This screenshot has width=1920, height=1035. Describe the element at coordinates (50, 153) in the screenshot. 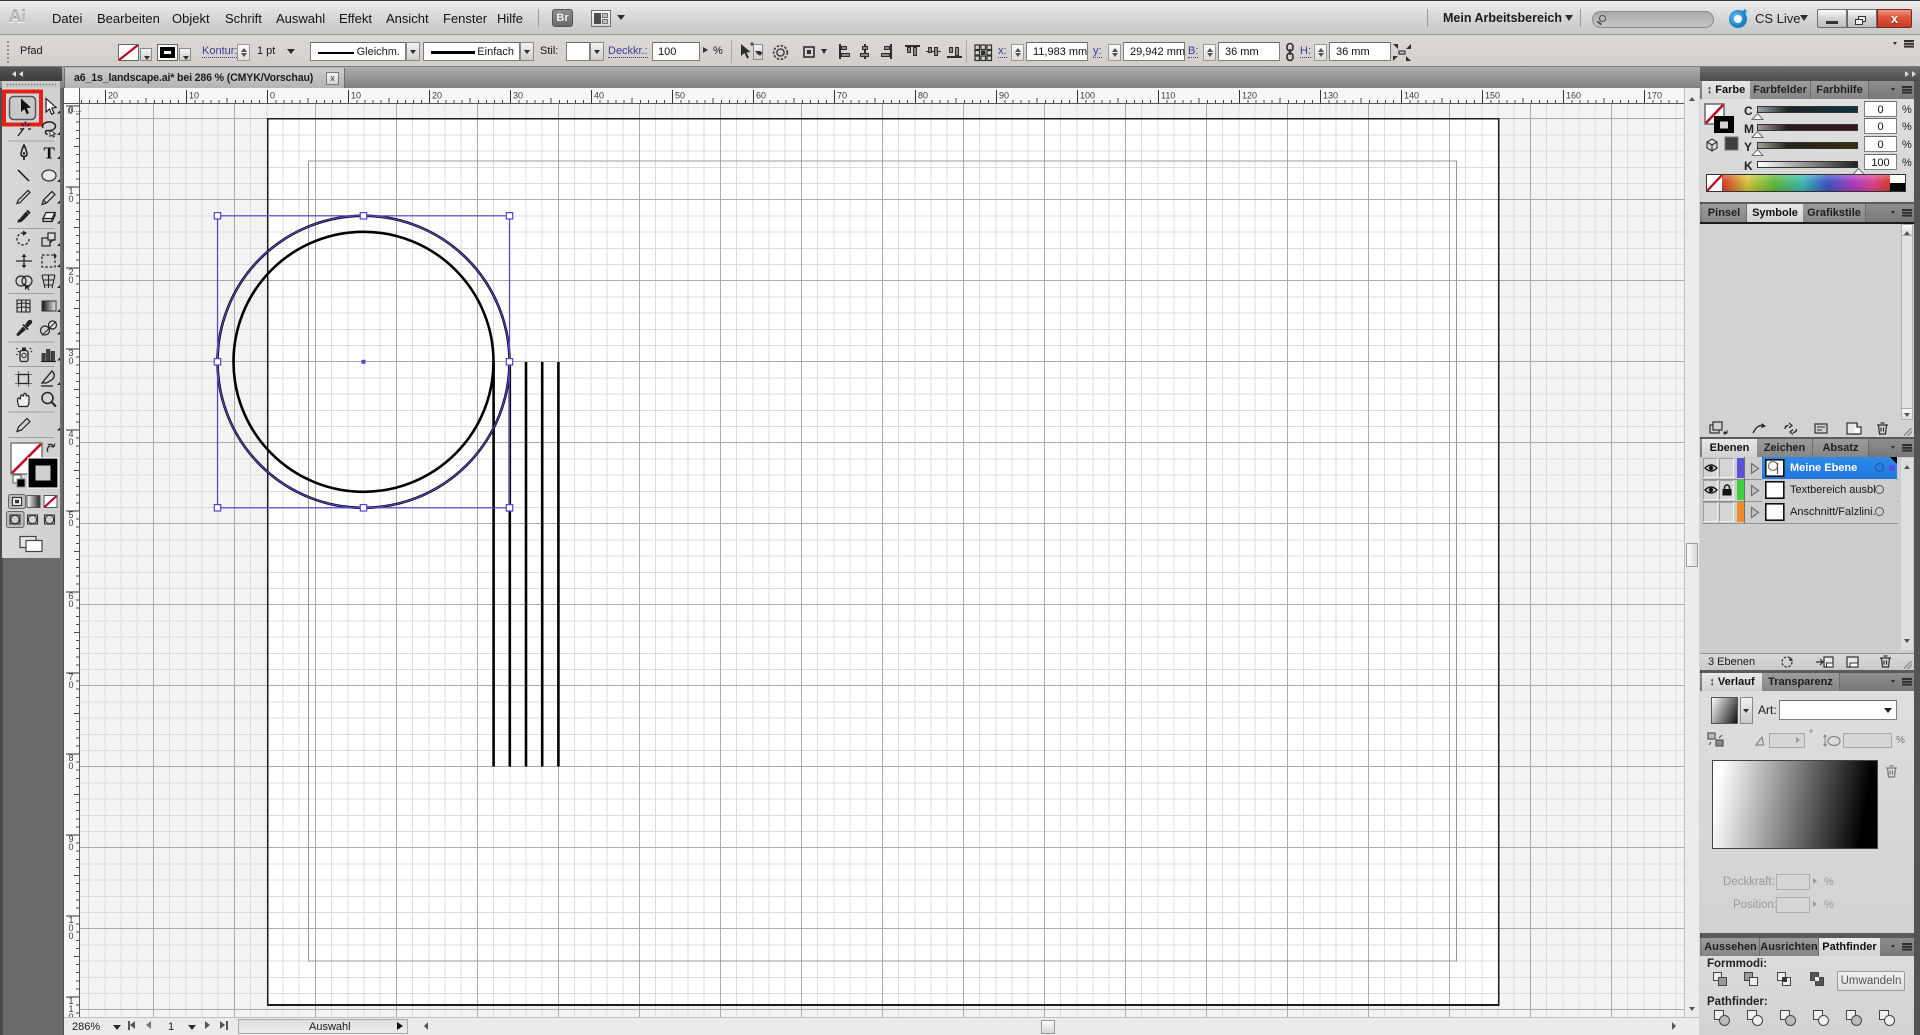

I see `svg-text: T` at that location.